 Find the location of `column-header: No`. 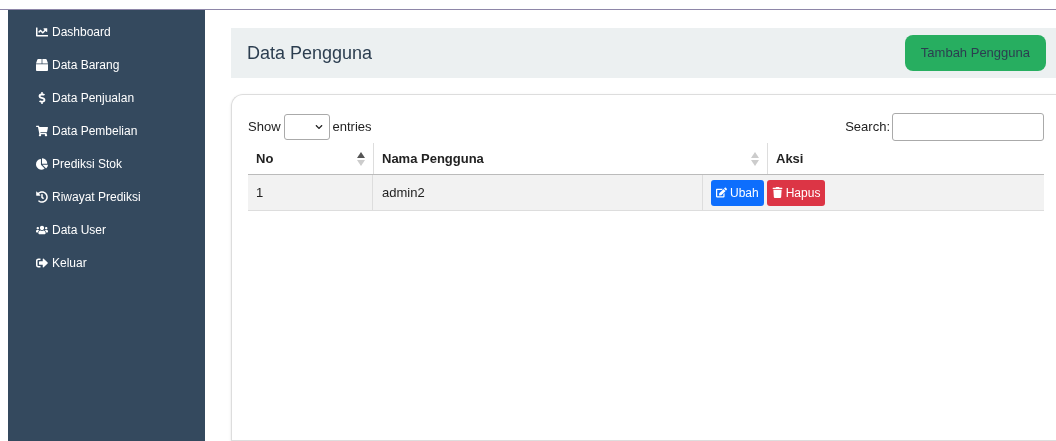

column-header: No is located at coordinates (310, 158).